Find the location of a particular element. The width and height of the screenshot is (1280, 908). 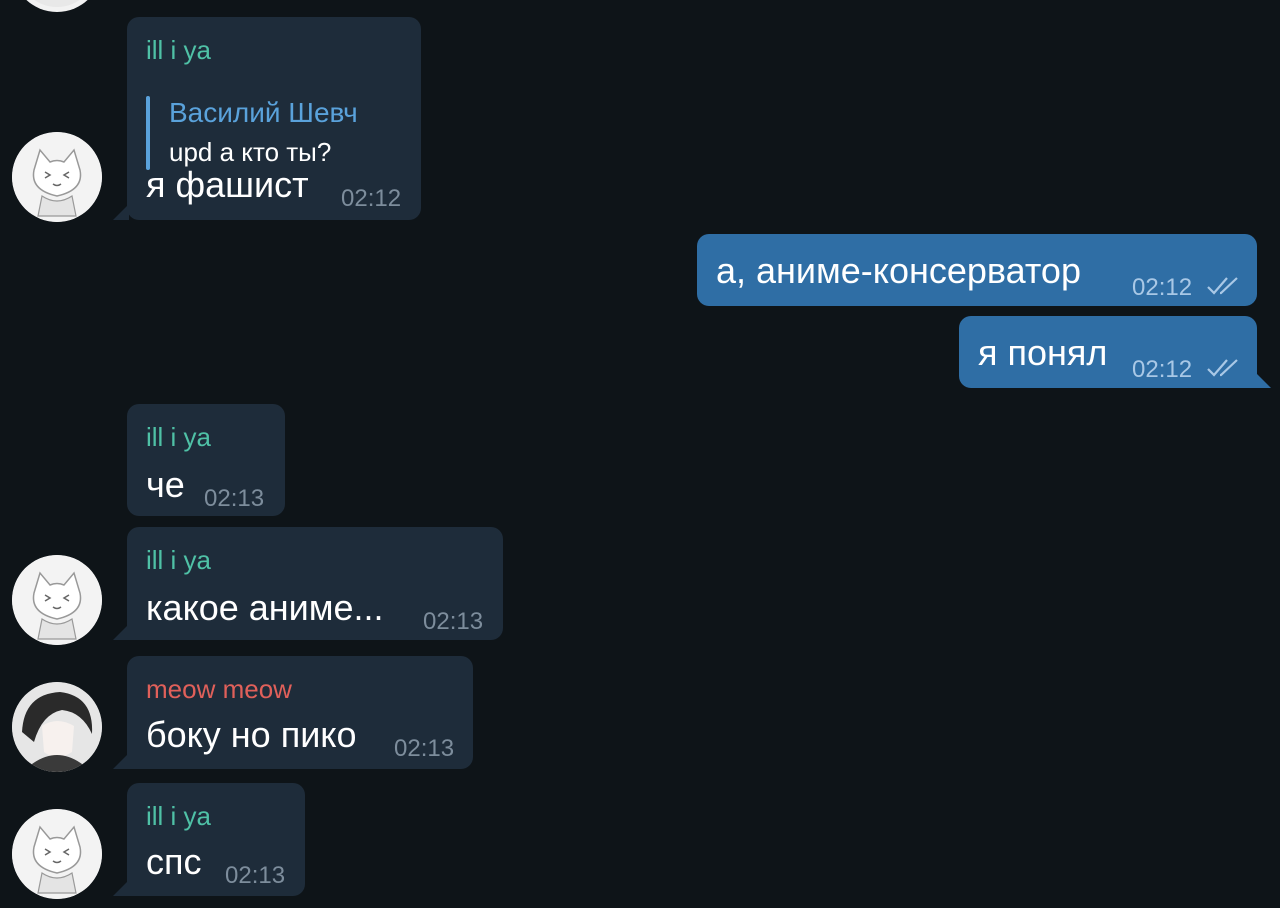

message-bubble-incoming: ill i ya че 02:13 is located at coordinates (206, 460).